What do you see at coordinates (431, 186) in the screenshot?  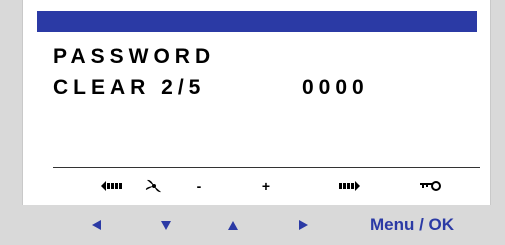 I see `key-icon` at bounding box center [431, 186].